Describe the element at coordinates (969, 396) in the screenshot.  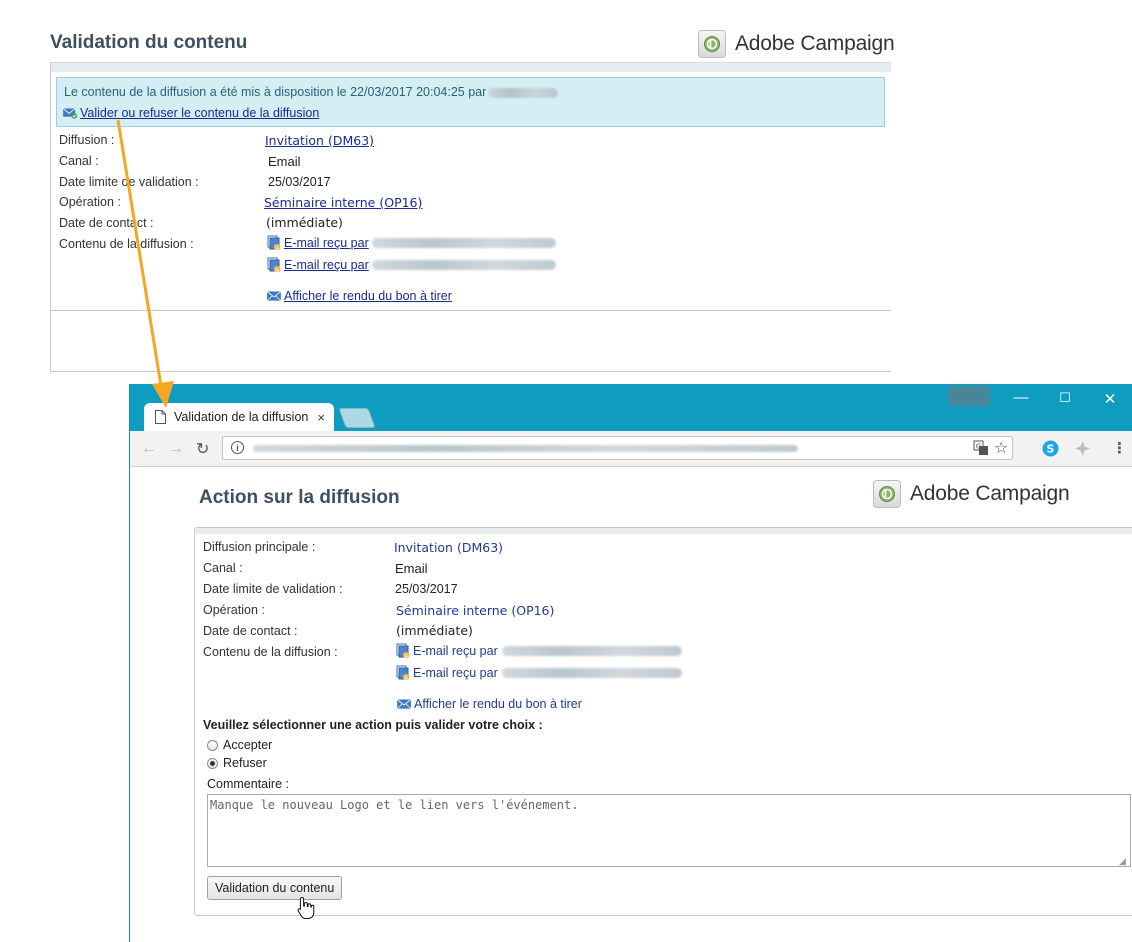
I see `profile-button` at that location.